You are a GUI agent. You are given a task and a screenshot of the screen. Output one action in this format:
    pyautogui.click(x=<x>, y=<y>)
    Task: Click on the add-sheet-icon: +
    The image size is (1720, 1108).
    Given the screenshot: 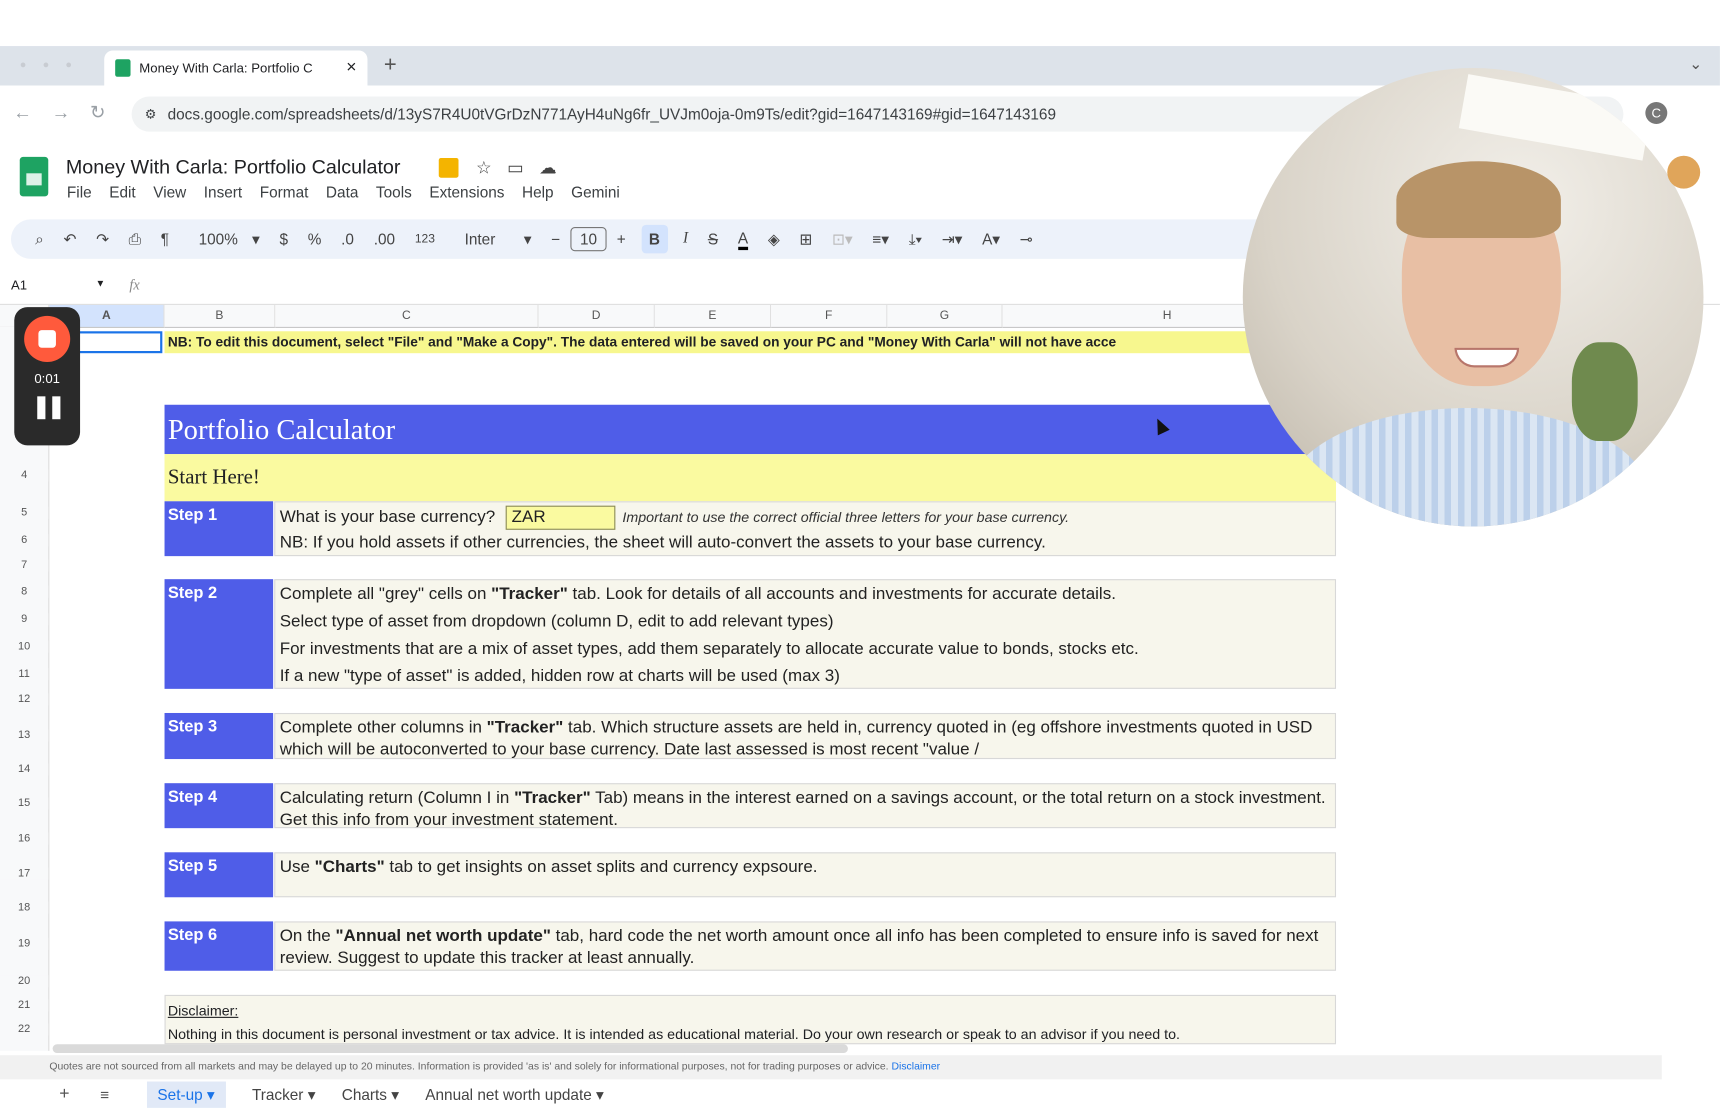 What is the action you would take?
    pyautogui.click(x=64, y=1095)
    